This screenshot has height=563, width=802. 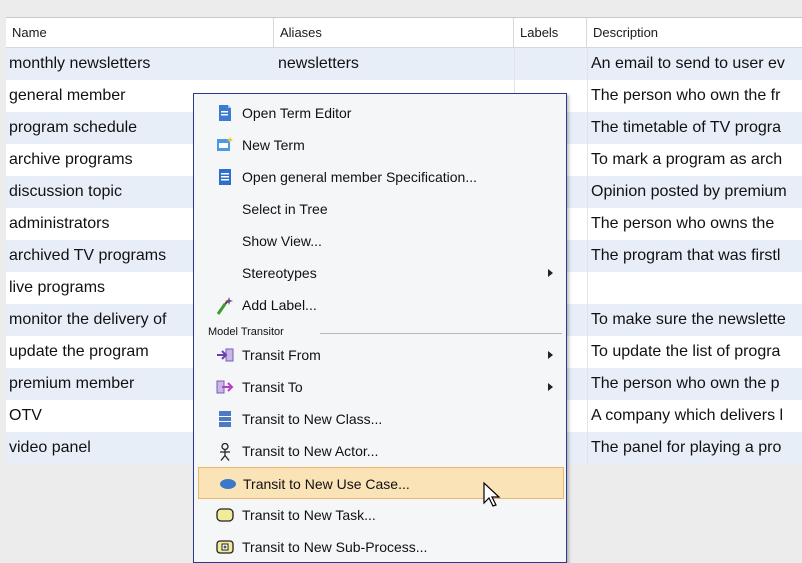 What do you see at coordinates (279, 273) in the screenshot?
I see `menu-item-label: Stereotypes` at bounding box center [279, 273].